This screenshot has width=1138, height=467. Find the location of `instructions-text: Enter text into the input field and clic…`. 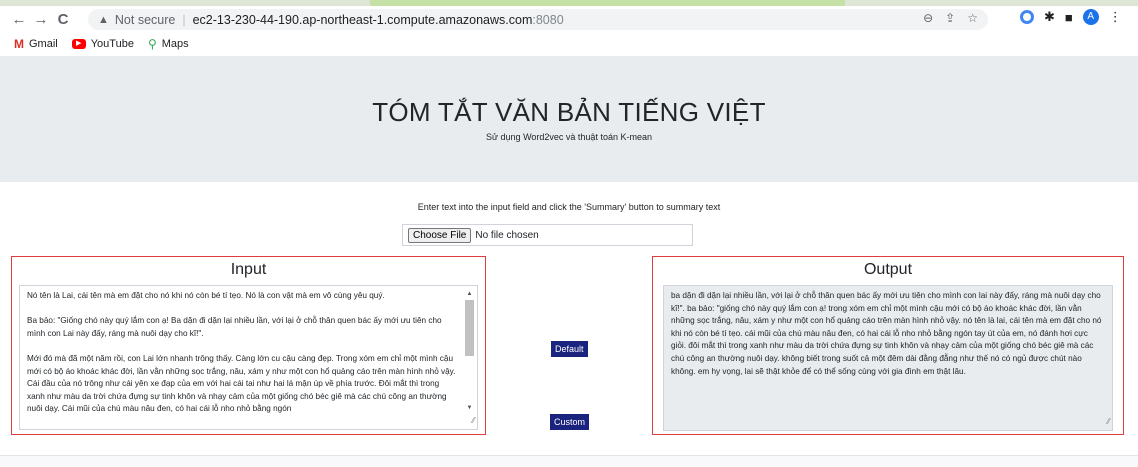

instructions-text: Enter text into the input field and clic… is located at coordinates (569, 207).